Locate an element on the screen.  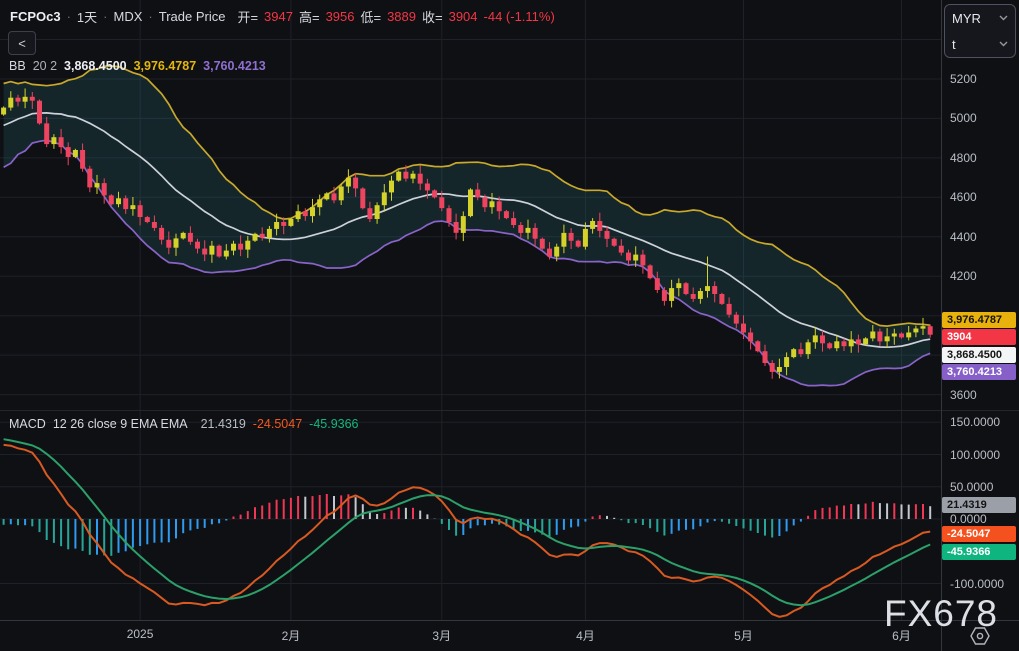
time-tick: 4月 is located at coordinates (585, 636).